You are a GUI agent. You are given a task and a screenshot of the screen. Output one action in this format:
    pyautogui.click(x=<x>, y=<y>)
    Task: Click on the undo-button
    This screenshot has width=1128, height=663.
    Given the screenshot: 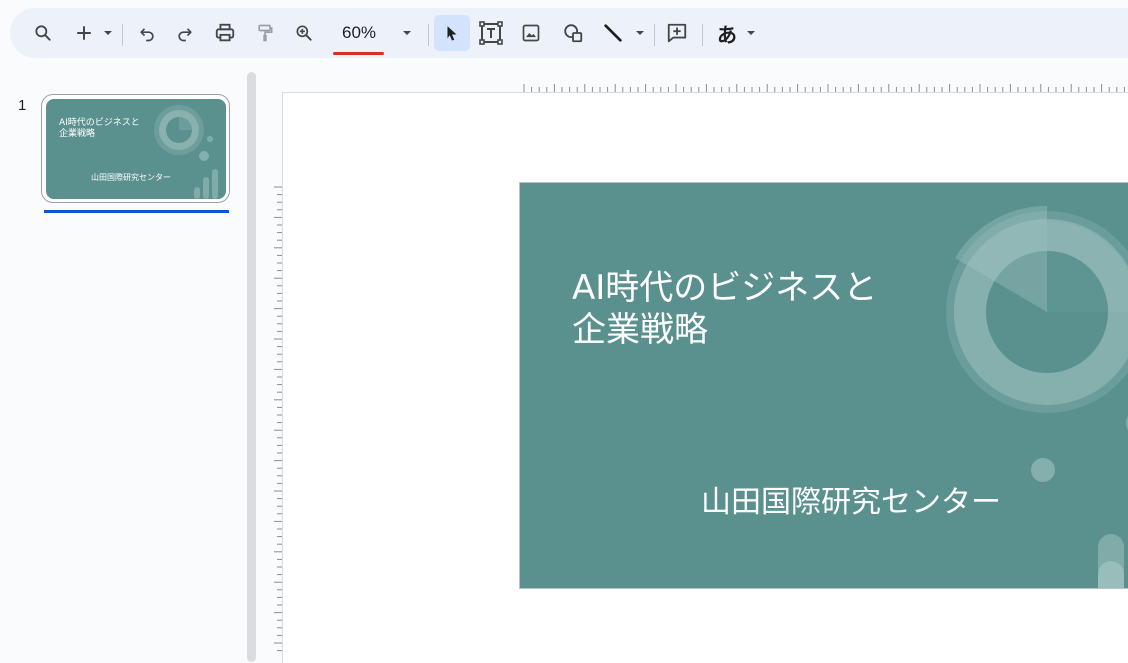 What is the action you would take?
    pyautogui.click(x=147, y=33)
    